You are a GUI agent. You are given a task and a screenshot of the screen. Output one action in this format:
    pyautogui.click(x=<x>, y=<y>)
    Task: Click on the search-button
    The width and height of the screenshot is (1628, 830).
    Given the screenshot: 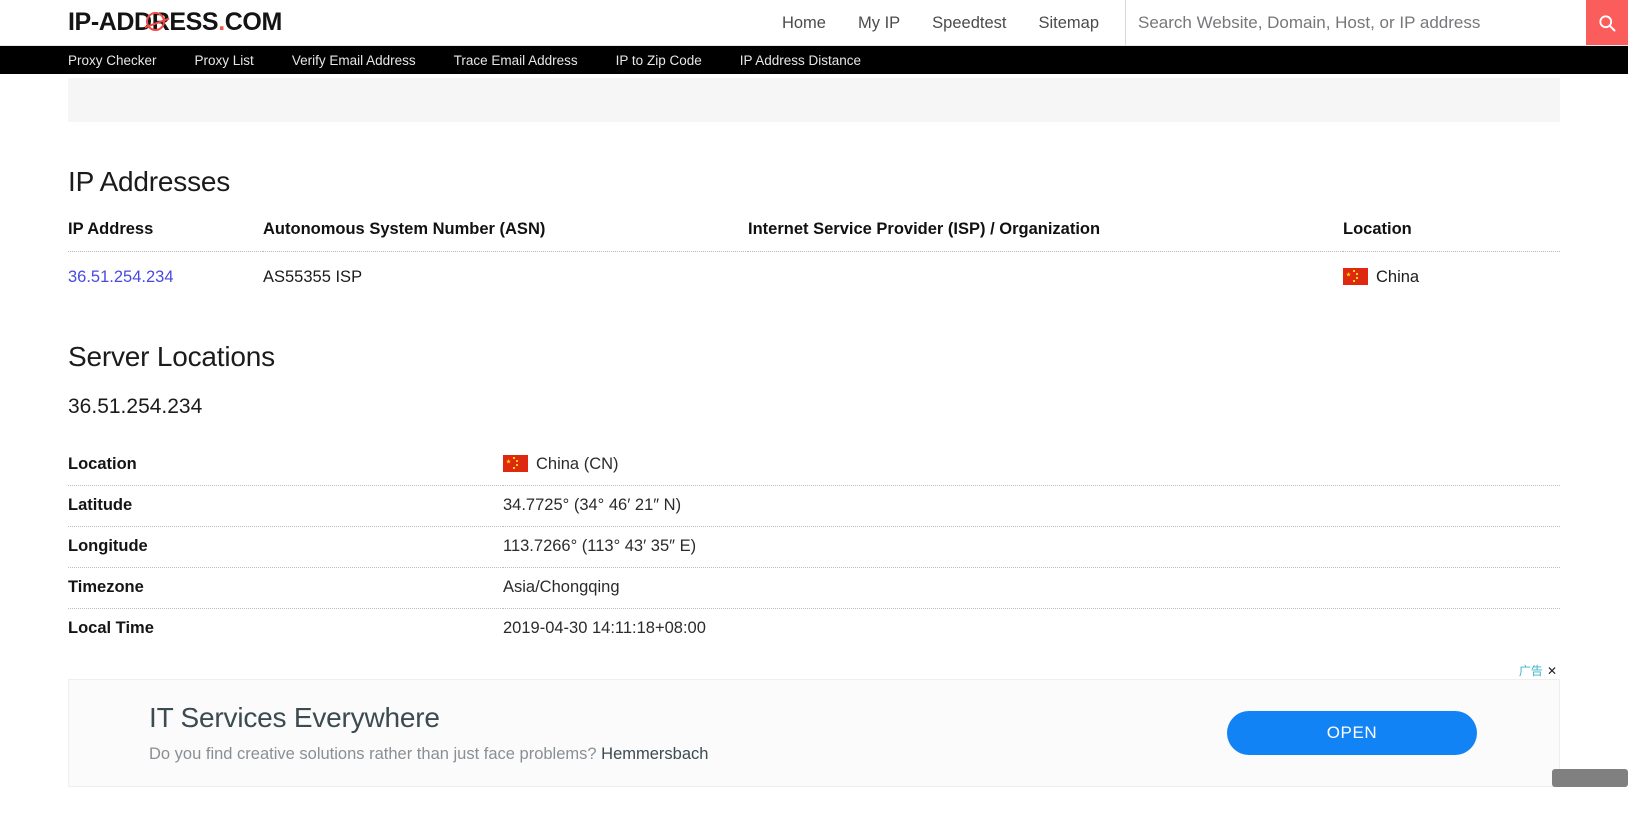 What is the action you would take?
    pyautogui.click(x=1607, y=22)
    